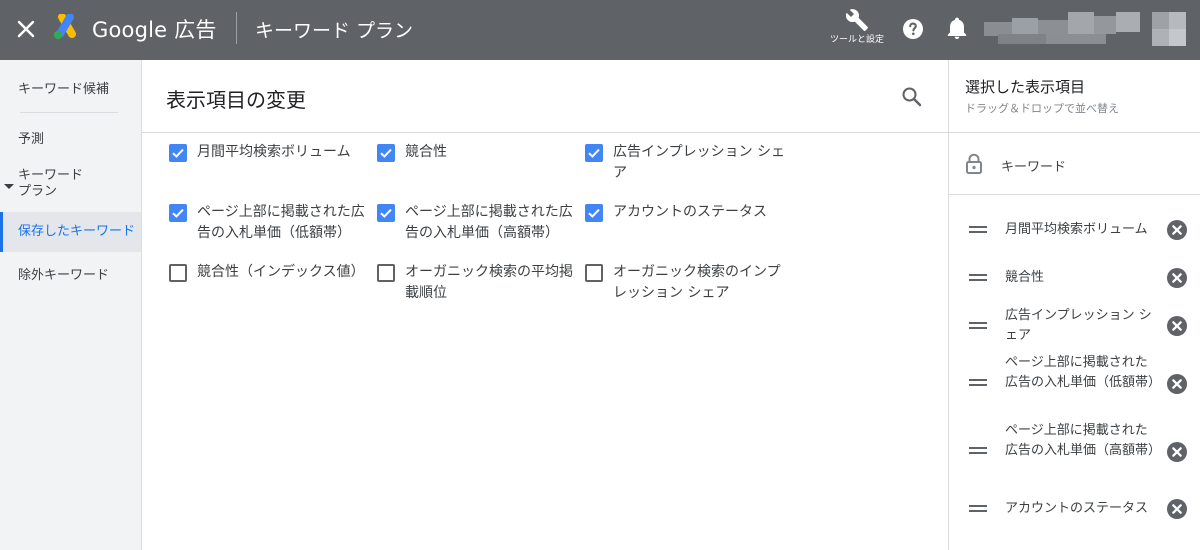  What do you see at coordinates (974, 164) in the screenshot?
I see `lock-icon` at bounding box center [974, 164].